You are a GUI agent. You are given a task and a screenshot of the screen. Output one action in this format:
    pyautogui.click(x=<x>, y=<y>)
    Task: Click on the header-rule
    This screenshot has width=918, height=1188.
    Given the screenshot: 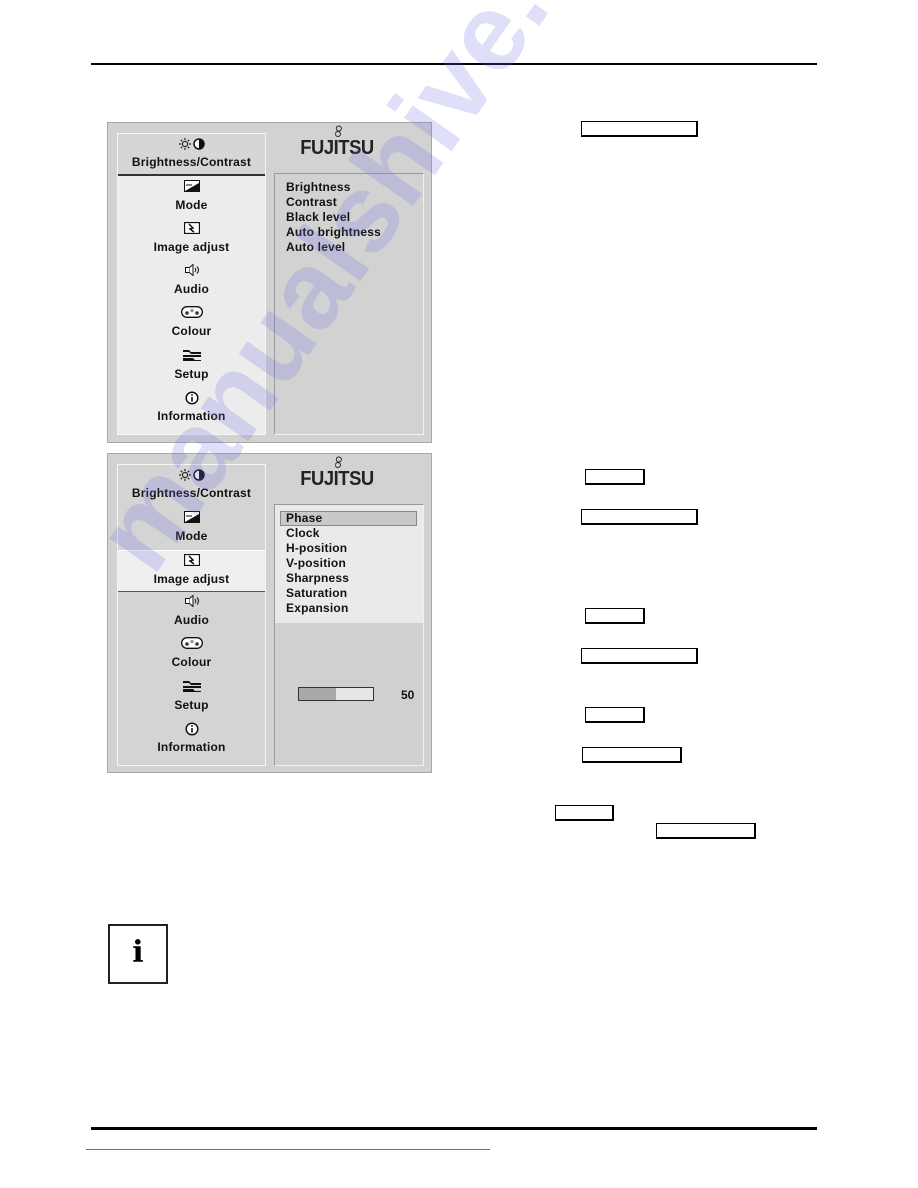 What is the action you would take?
    pyautogui.click(x=454, y=64)
    